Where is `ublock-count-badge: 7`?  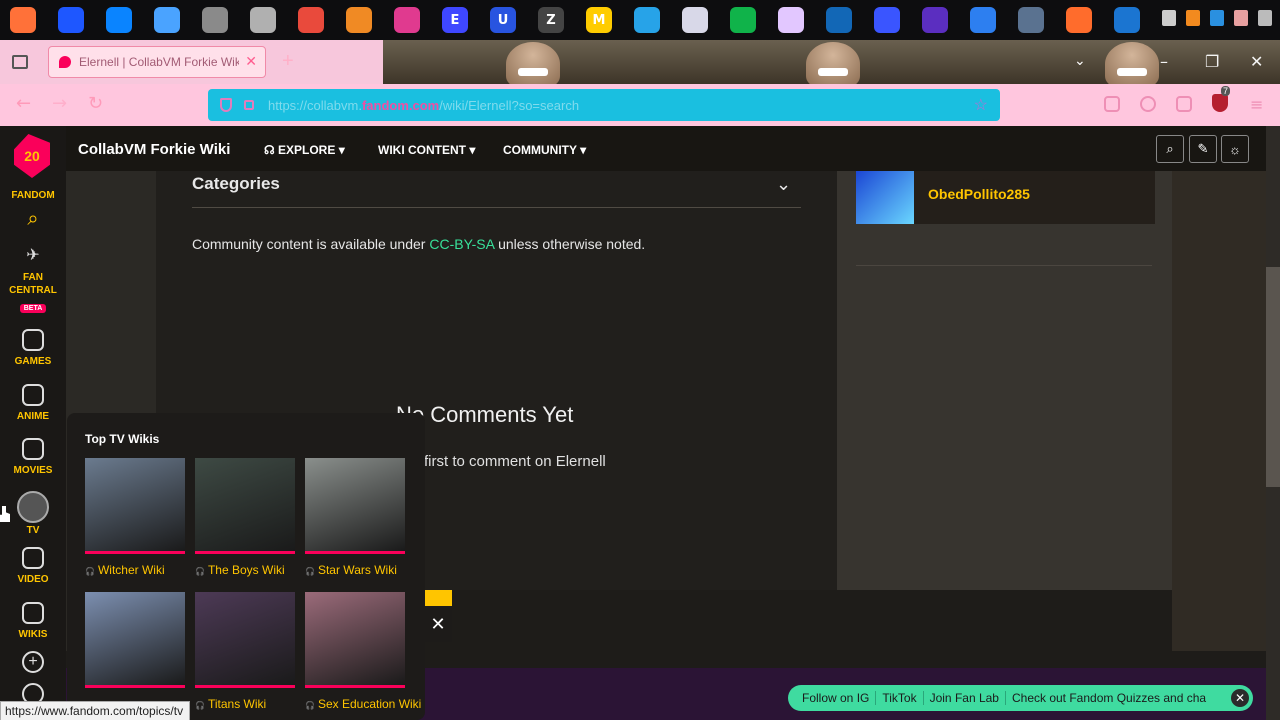 ublock-count-badge: 7 is located at coordinates (1226, 91).